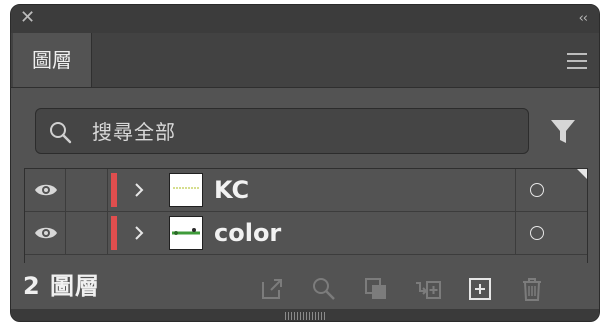 The image size is (610, 324). I want to click on search-icon, so click(61, 133).